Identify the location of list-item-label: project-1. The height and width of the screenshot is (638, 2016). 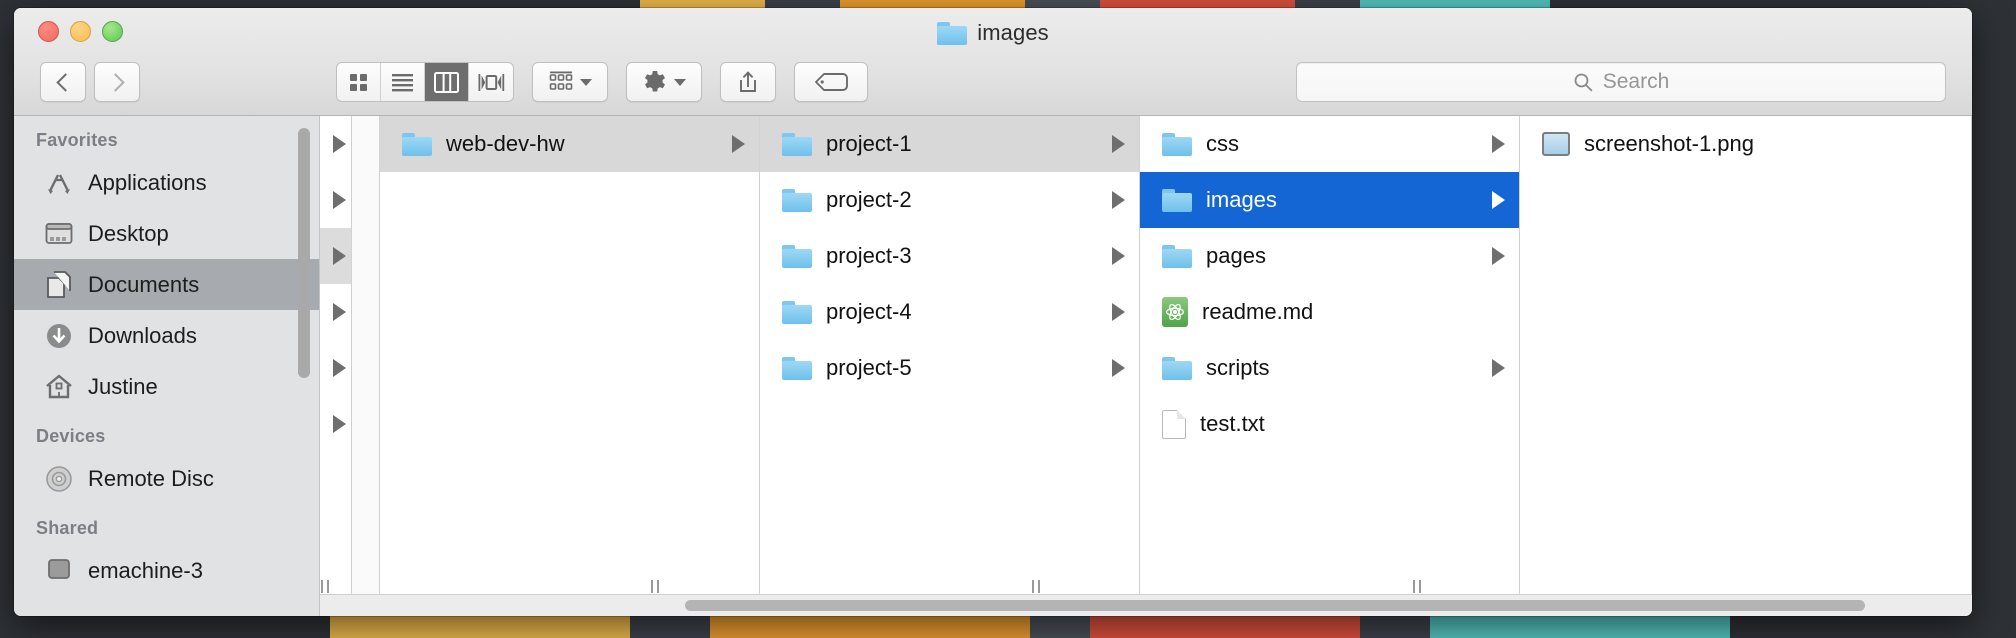
(869, 143).